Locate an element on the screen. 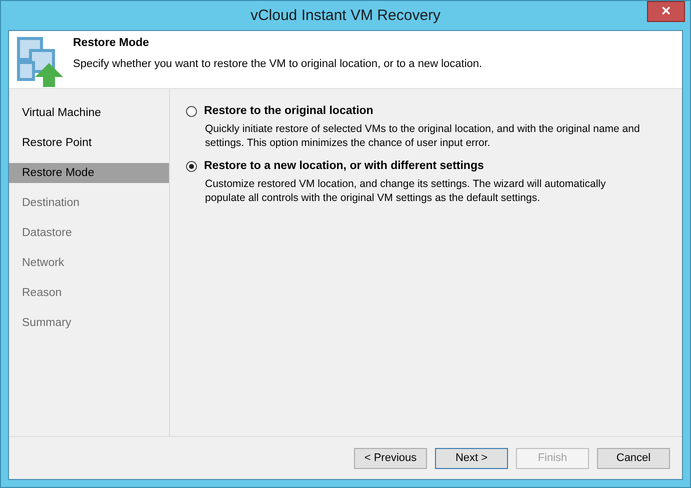 This screenshot has width=691, height=488. option-label: Restore to a new location, or with different settings is located at coordinates (344, 166).